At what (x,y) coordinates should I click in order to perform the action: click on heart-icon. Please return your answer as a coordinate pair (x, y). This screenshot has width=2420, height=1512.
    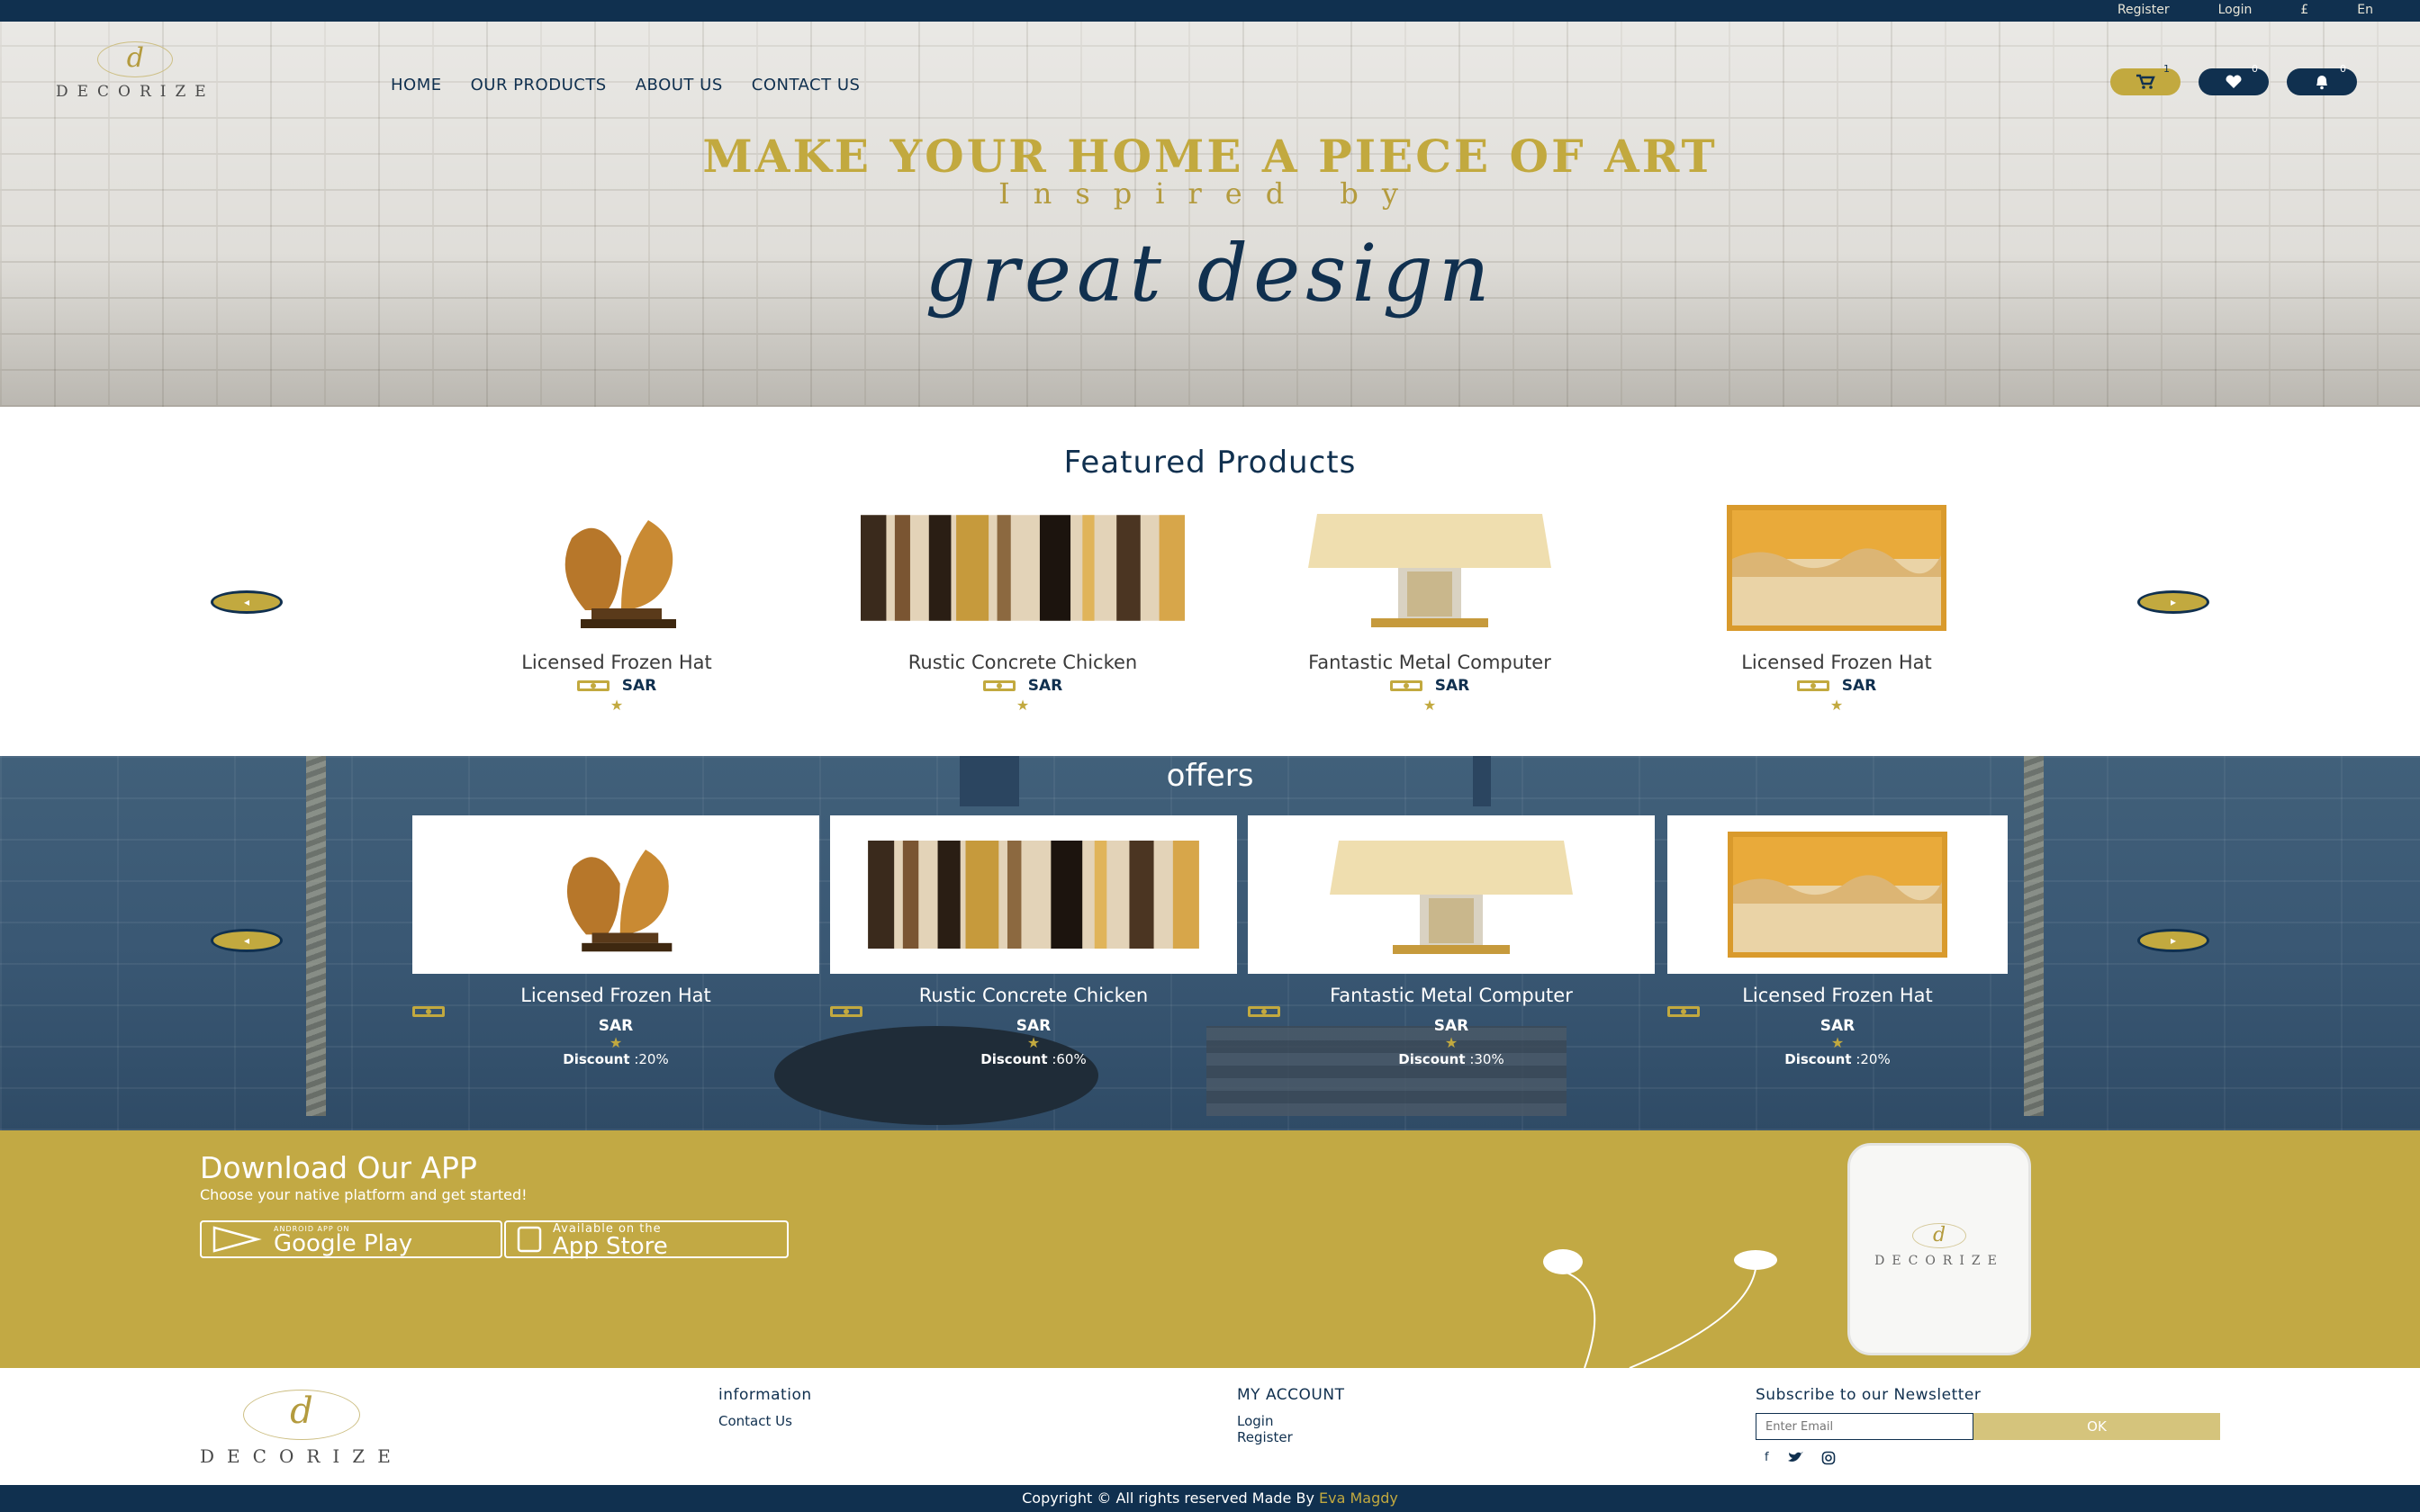
    Looking at the image, I should click on (2234, 81).